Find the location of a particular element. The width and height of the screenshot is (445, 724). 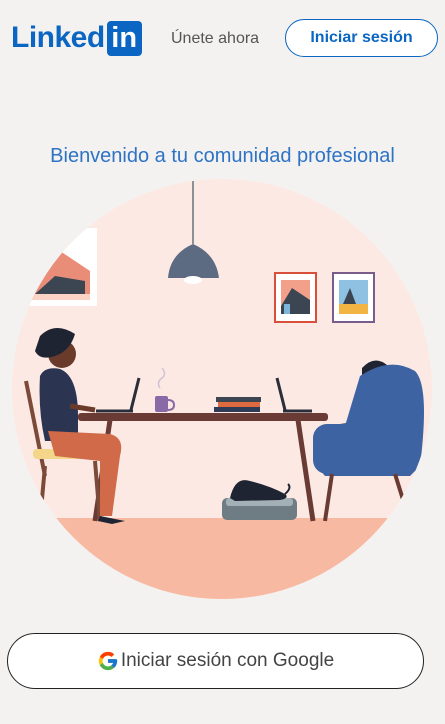

linkedin-logo: Linked in is located at coordinates (76, 38).